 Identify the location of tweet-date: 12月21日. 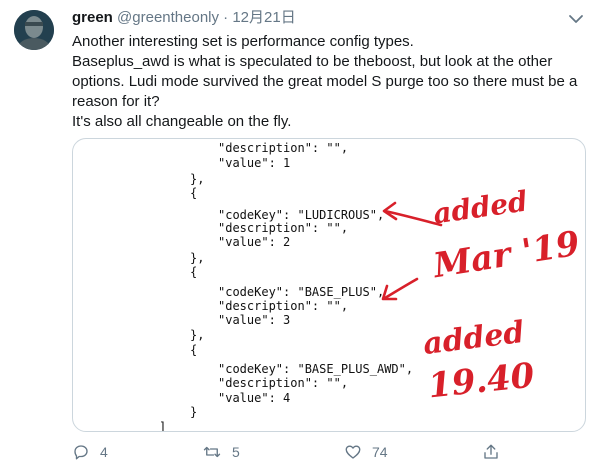
(263, 17).